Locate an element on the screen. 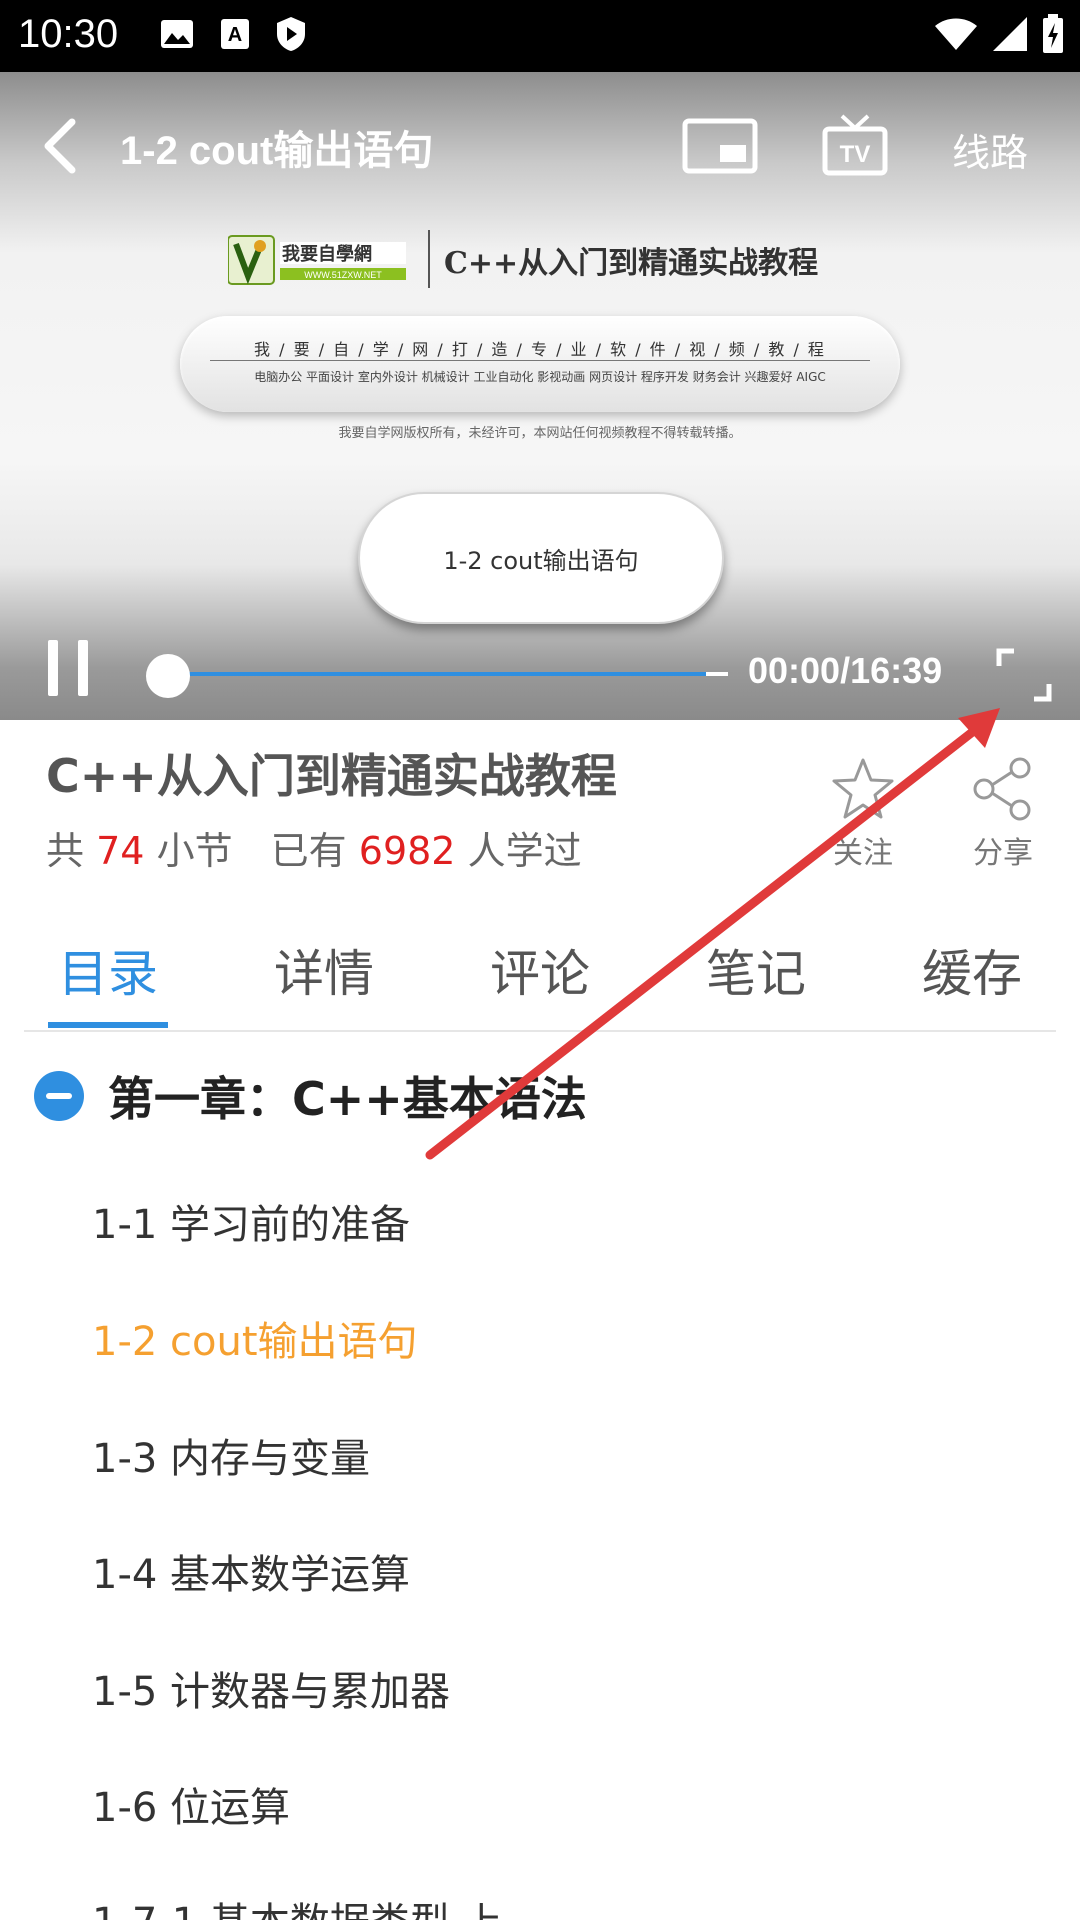  slide-divider is located at coordinates (429, 259).